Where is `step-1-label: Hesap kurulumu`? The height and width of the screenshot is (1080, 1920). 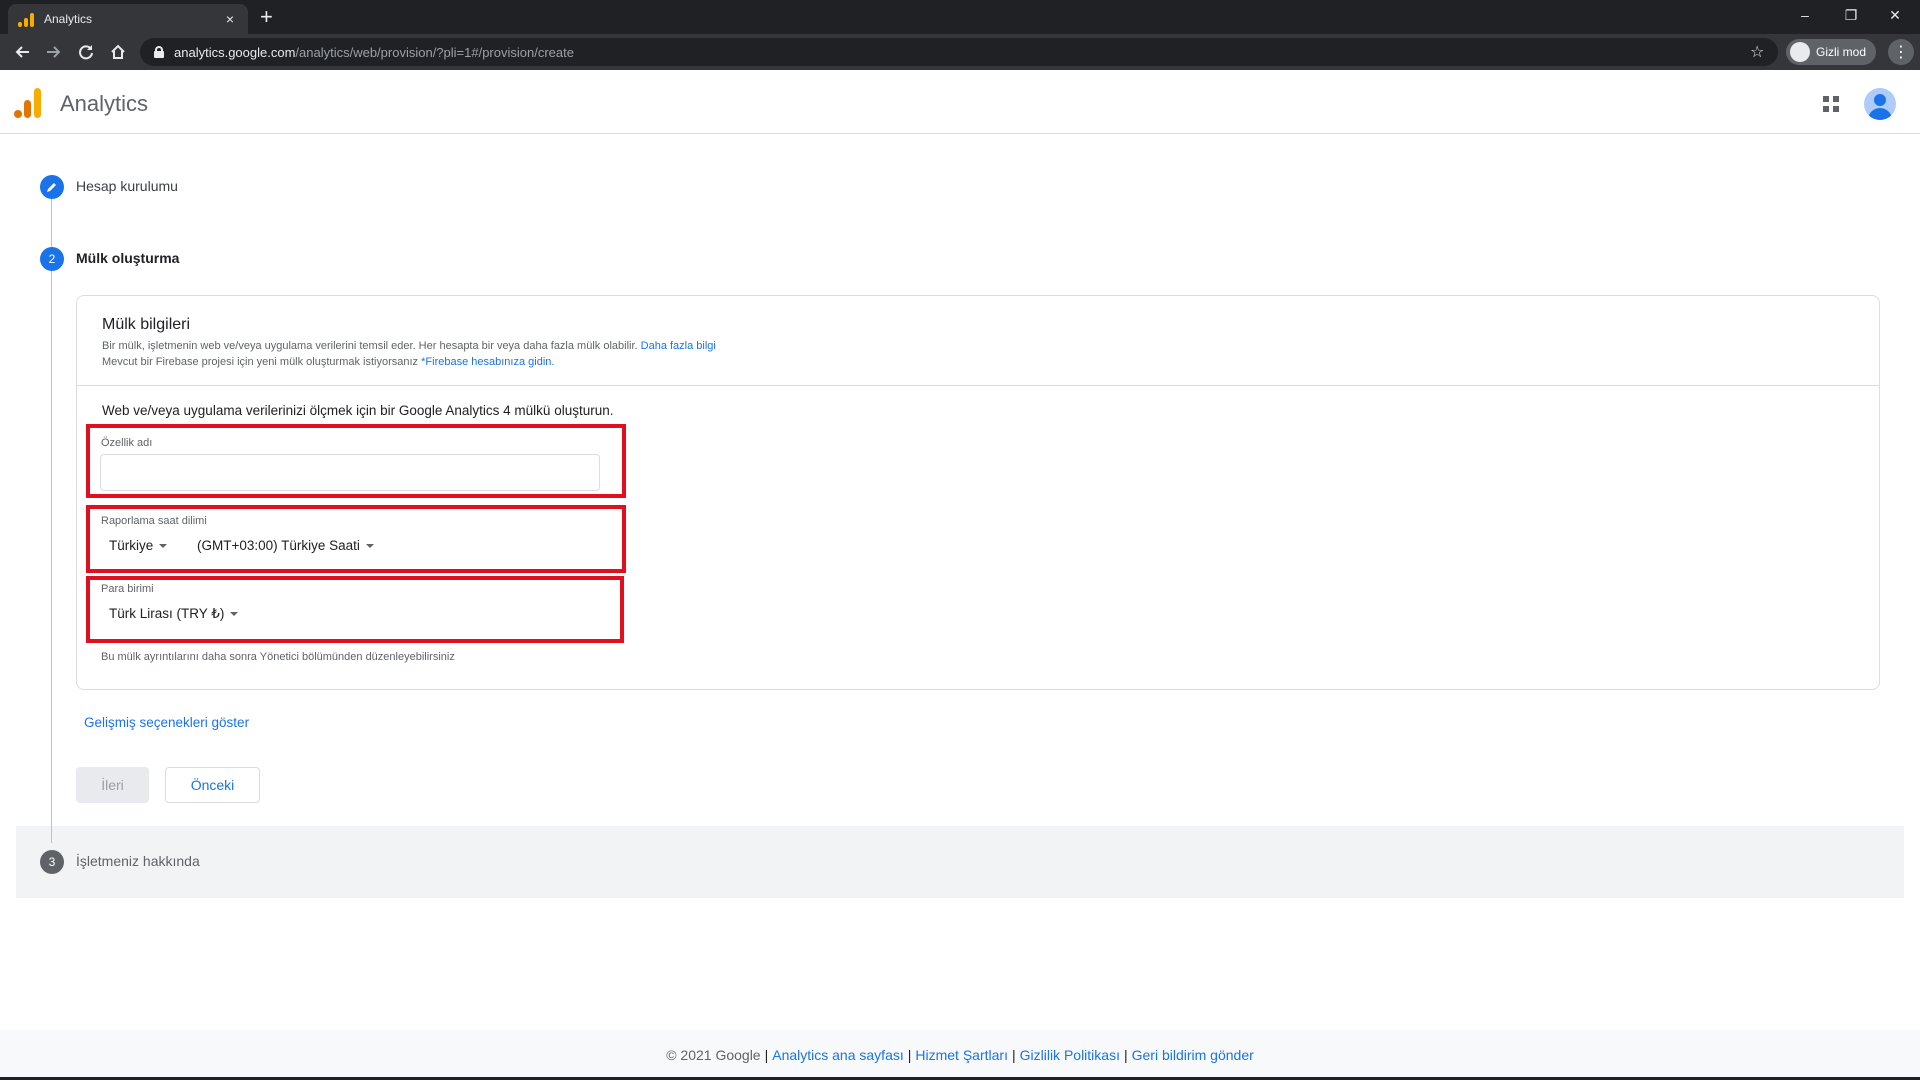 step-1-label: Hesap kurulumu is located at coordinates (127, 186).